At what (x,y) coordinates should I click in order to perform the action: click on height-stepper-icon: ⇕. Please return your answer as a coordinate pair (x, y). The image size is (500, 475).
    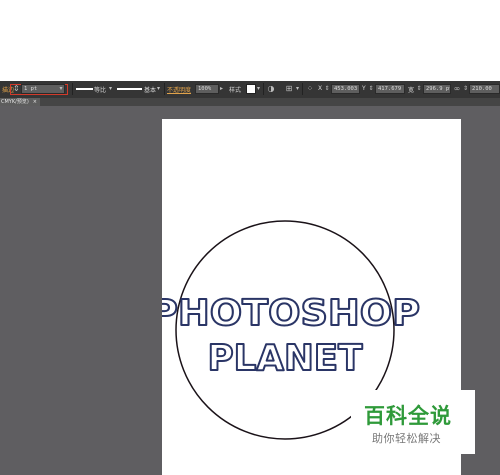
    Looking at the image, I should click on (465, 89).